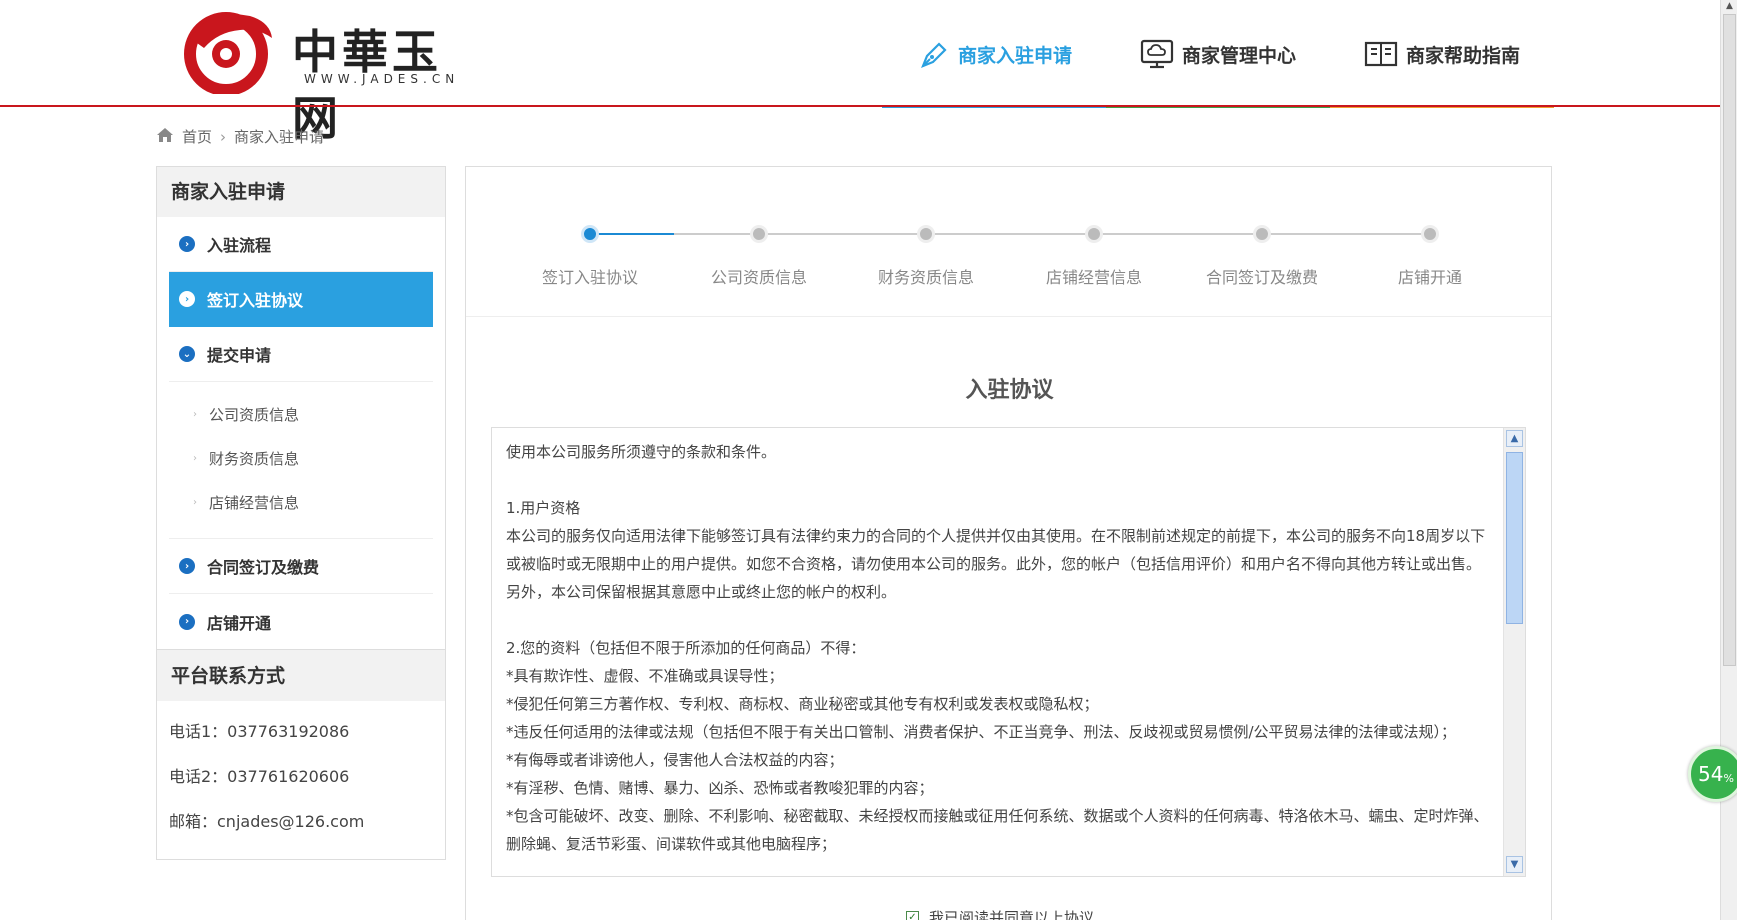 Image resolution: width=1737 pixels, height=920 pixels. Describe the element at coordinates (641, 452) in the screenshot. I see `agreement-paragraph: 使用本公司服务所须遵守的条款和条件。` at that location.